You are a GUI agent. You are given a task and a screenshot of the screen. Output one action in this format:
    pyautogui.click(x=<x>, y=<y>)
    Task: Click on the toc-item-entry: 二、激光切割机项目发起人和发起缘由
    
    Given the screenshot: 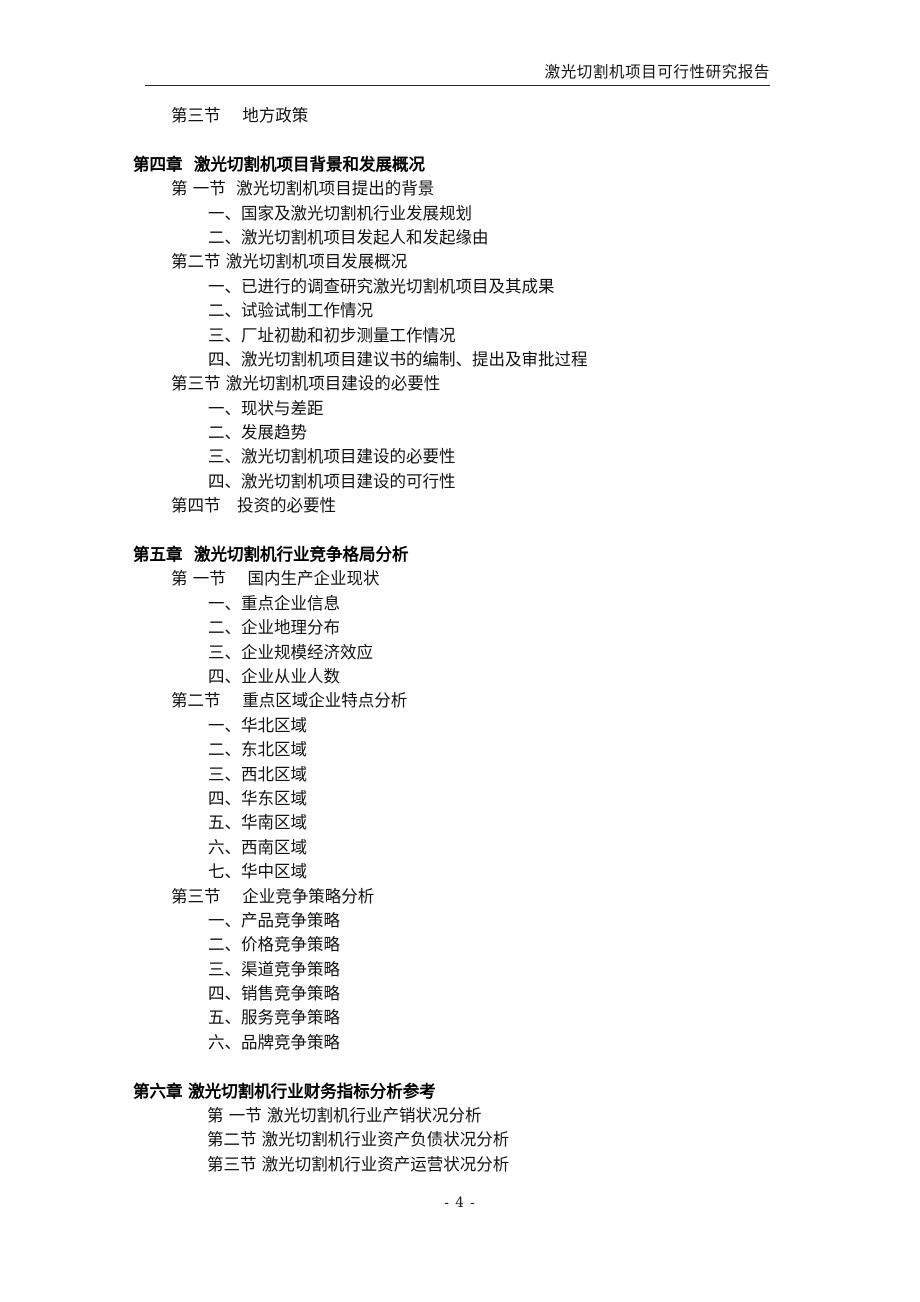 What is the action you would take?
    pyautogui.click(x=348, y=237)
    